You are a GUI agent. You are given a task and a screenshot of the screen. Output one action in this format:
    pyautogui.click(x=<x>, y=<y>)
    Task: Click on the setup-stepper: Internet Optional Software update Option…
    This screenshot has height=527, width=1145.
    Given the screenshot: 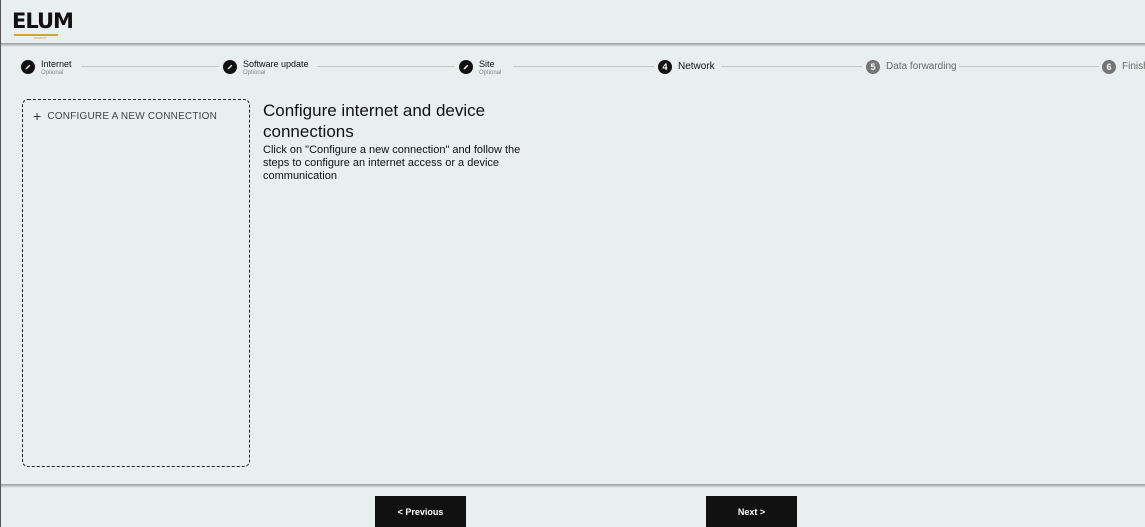 What is the action you would take?
    pyautogui.click(x=573, y=67)
    